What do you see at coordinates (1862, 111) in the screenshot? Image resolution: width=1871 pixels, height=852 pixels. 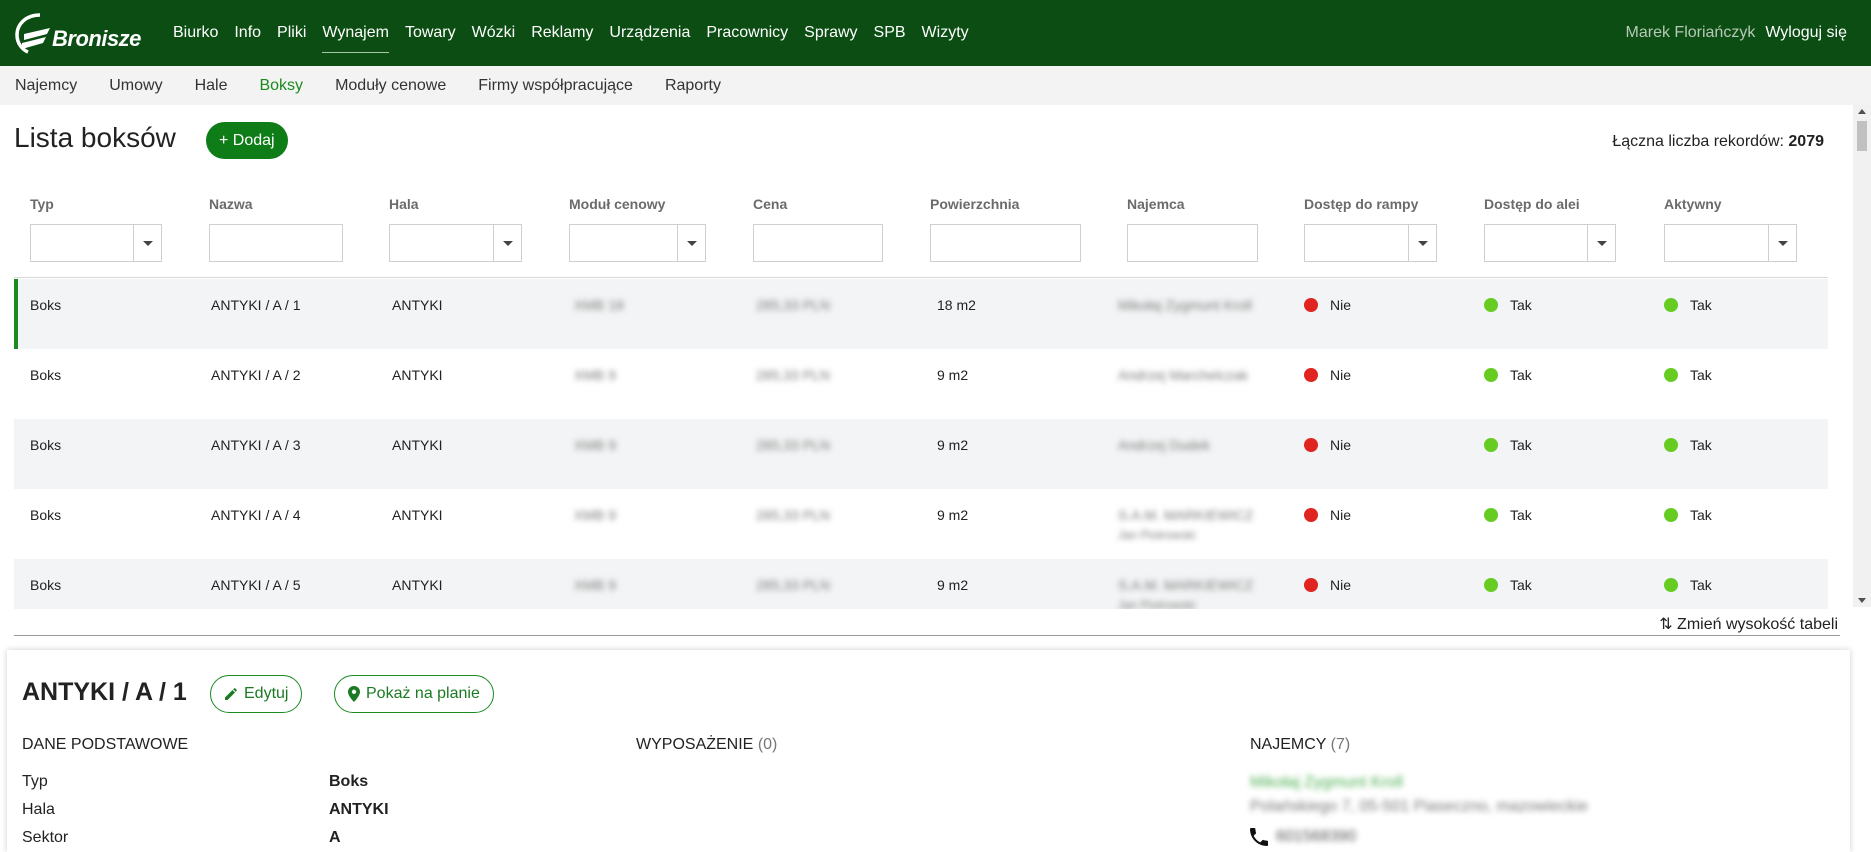 I see `scroll-up-icon` at bounding box center [1862, 111].